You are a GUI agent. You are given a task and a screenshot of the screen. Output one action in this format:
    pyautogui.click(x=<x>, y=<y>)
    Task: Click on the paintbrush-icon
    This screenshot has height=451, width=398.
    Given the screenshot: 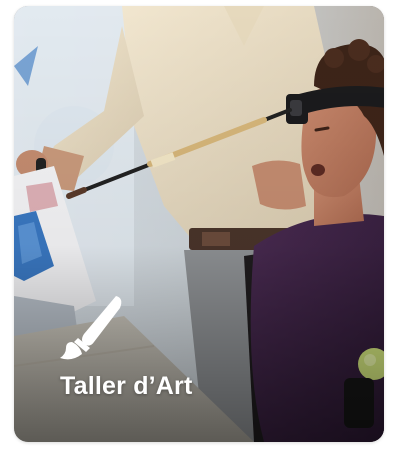 What is the action you would take?
    pyautogui.click(x=91, y=328)
    